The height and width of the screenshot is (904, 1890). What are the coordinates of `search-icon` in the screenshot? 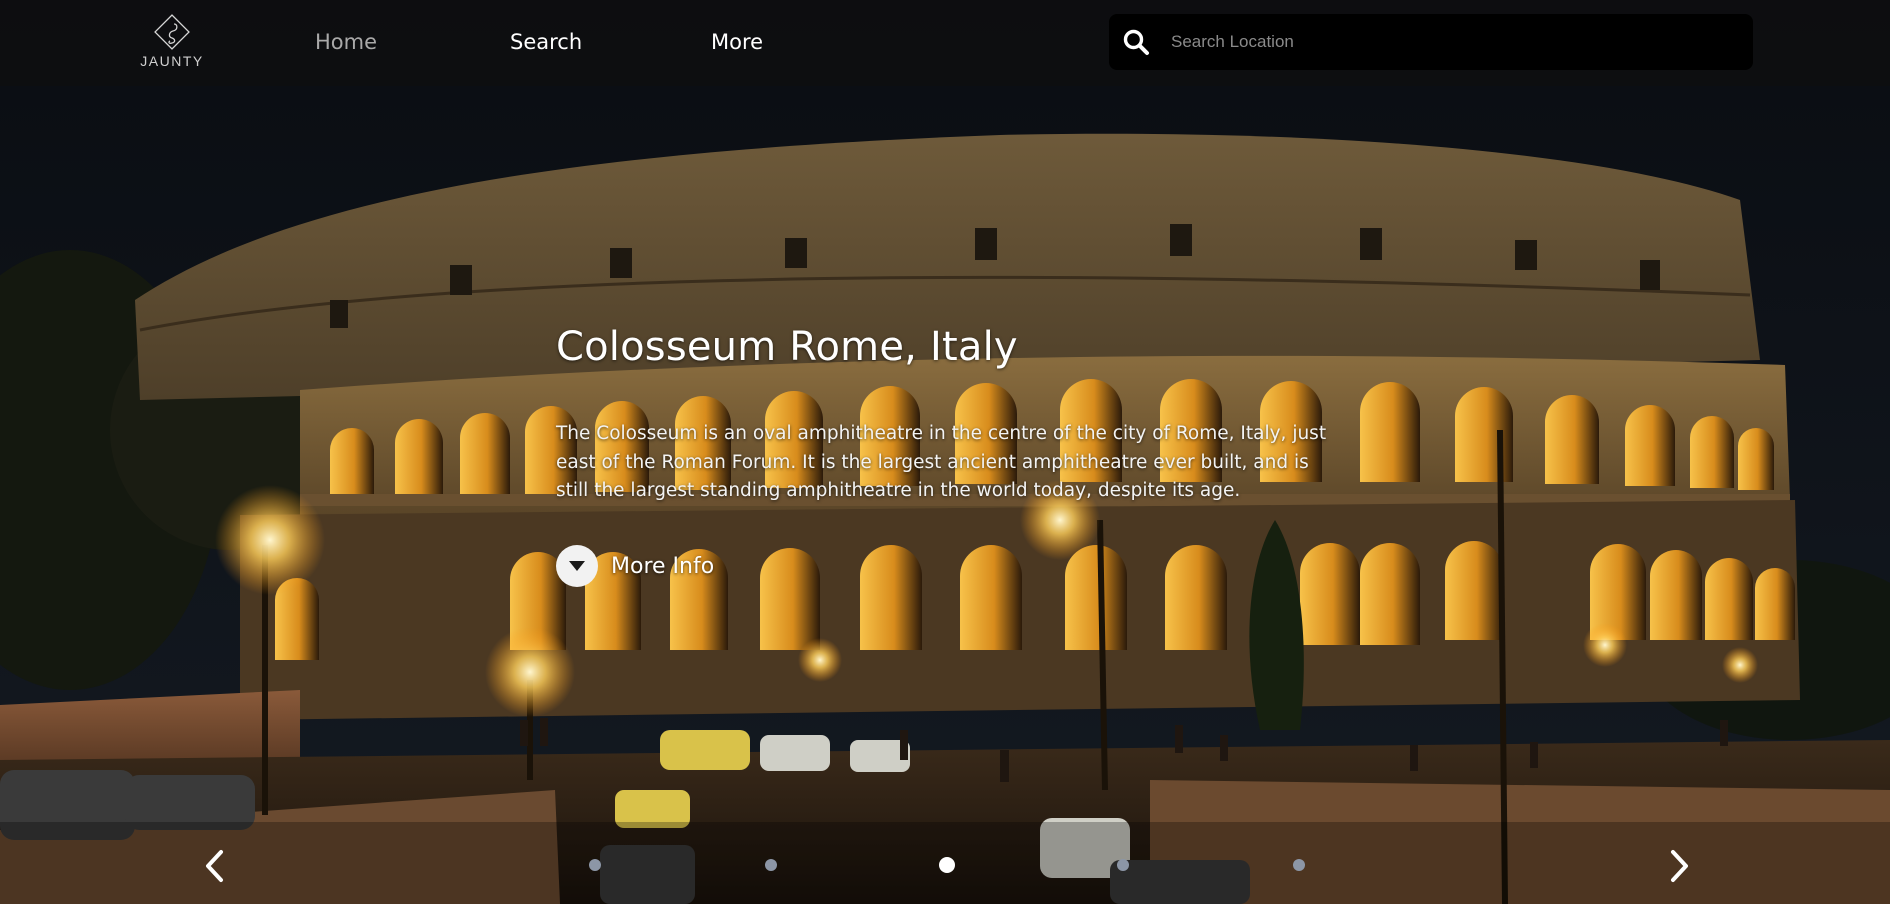 It's located at (1136, 42).